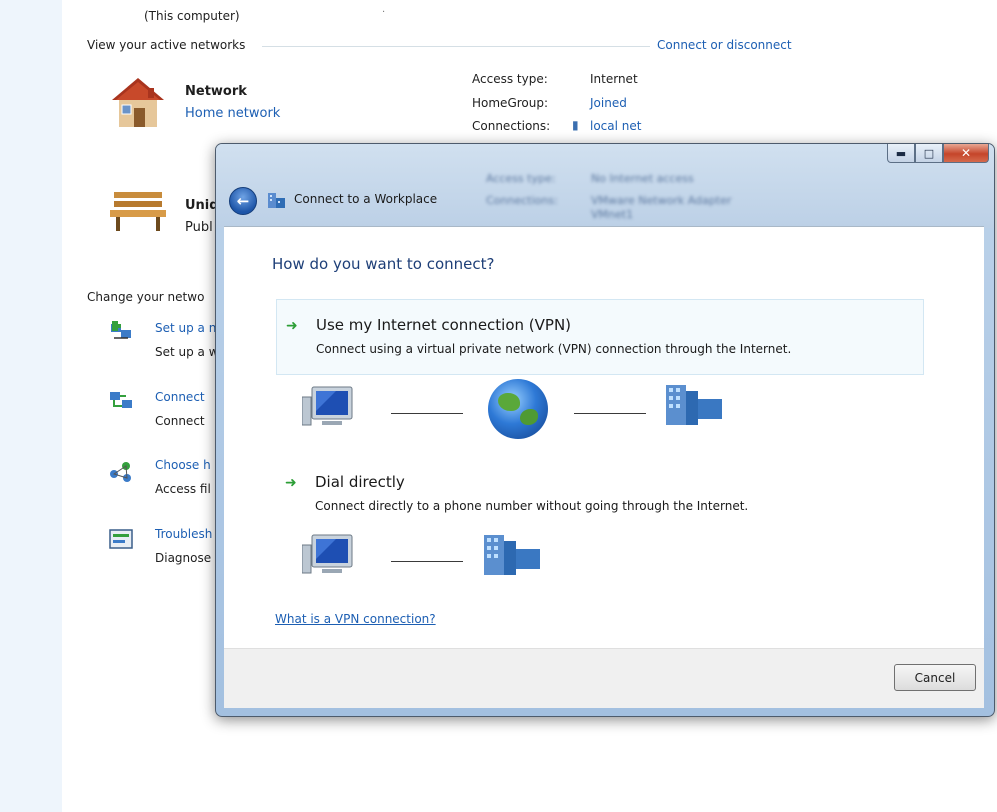 The height and width of the screenshot is (812, 997). Describe the element at coordinates (183, 534) in the screenshot. I see `troubleshoot-link: Troublesh` at that location.